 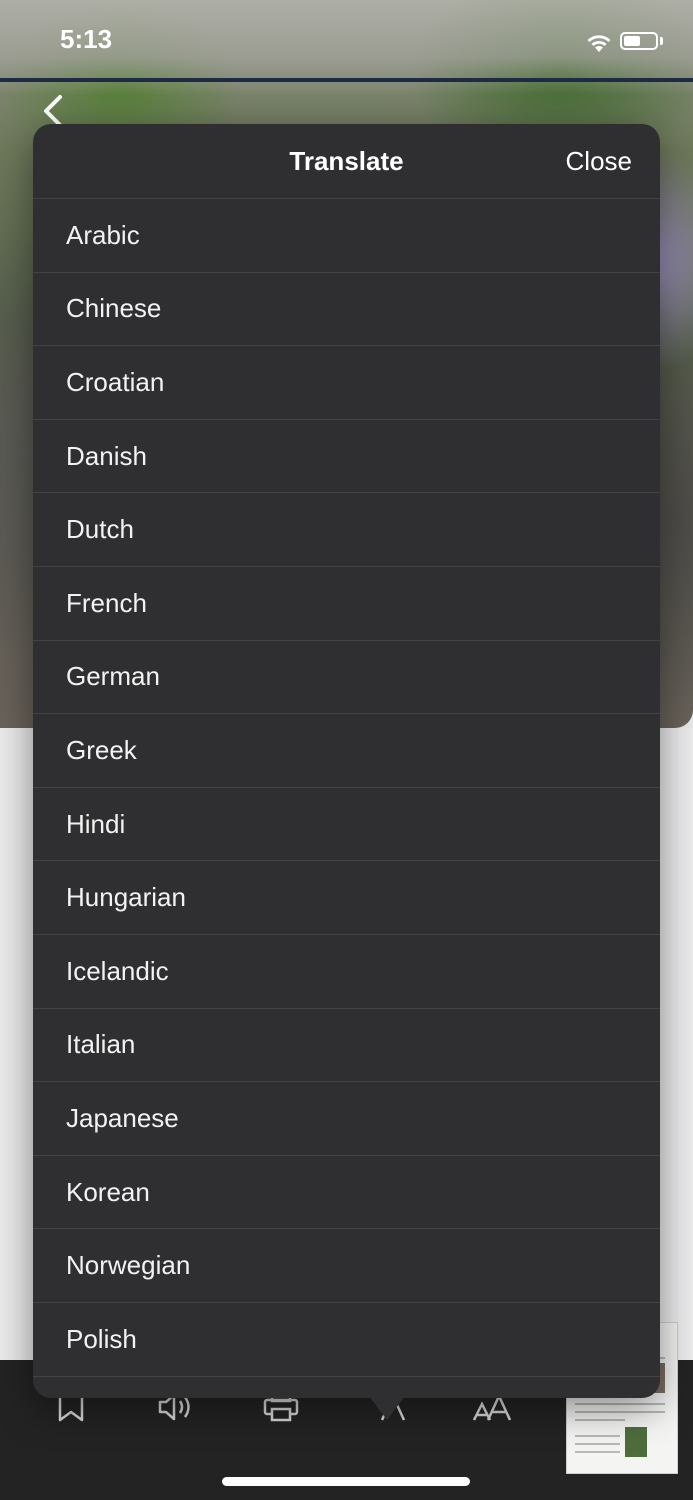 What do you see at coordinates (346, 1046) in the screenshot?
I see `language-item-italian: Italian` at bounding box center [346, 1046].